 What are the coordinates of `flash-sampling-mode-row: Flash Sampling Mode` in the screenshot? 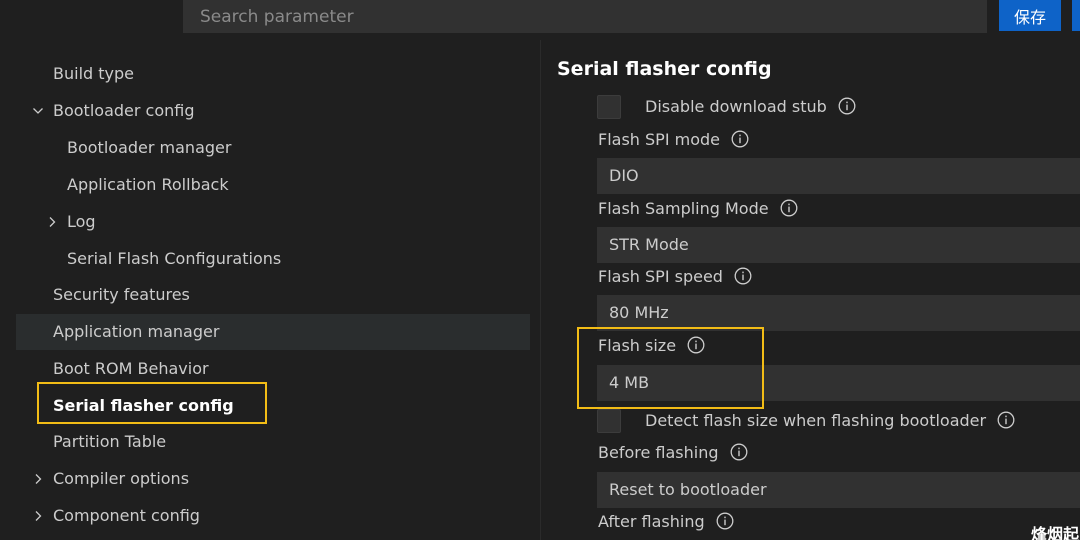 It's located at (698, 209).